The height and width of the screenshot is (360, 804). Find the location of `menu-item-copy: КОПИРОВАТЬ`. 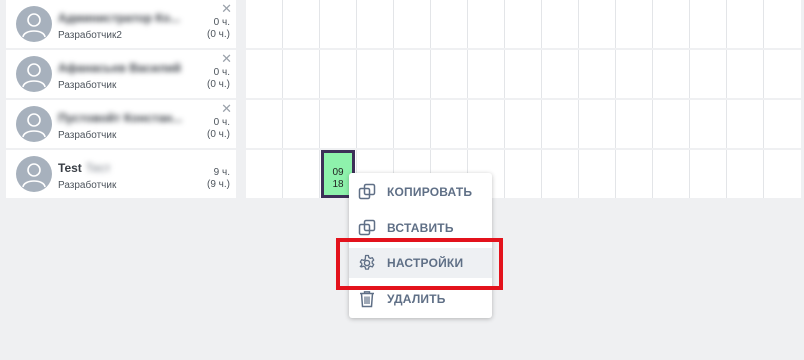

menu-item-copy: КОПИРОВАТЬ is located at coordinates (420, 192).